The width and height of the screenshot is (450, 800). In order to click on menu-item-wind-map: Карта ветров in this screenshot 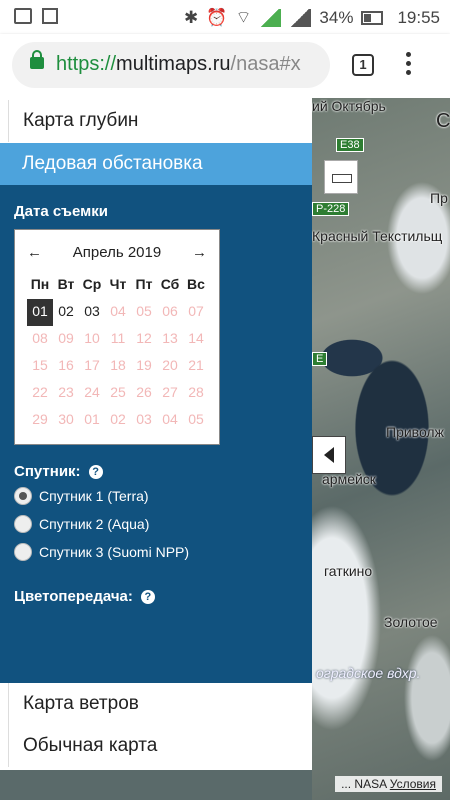, I will do `click(160, 704)`.